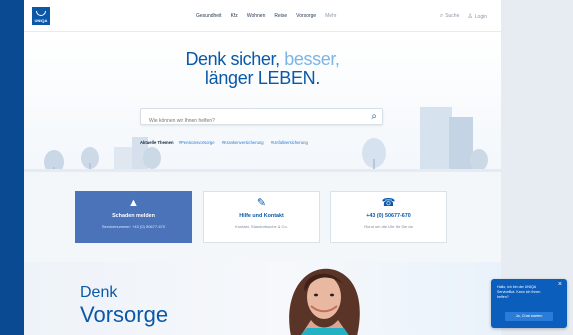 The height and width of the screenshot is (335, 573). Describe the element at coordinates (463, 16) in the screenshot. I see `utility-links: ⌕ Suche ♙ Login` at that location.